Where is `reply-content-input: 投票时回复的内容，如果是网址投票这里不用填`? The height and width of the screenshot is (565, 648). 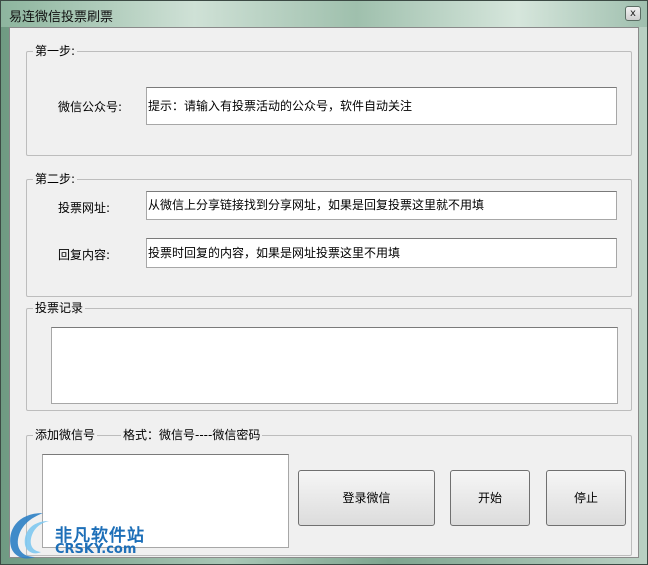
reply-content-input: 投票时回复的内容，如果是网址投票这里不用填 is located at coordinates (381, 253).